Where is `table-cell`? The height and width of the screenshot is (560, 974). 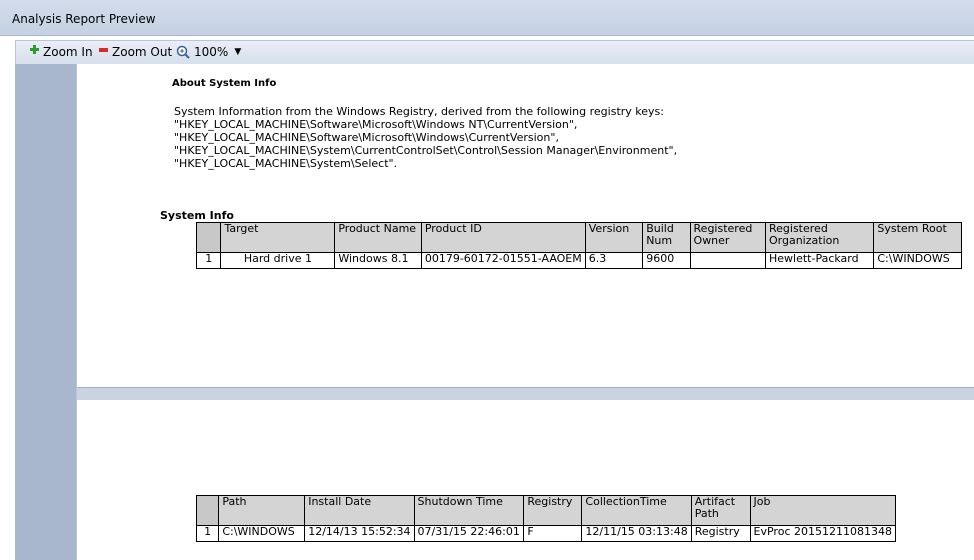
table-cell is located at coordinates (728, 260).